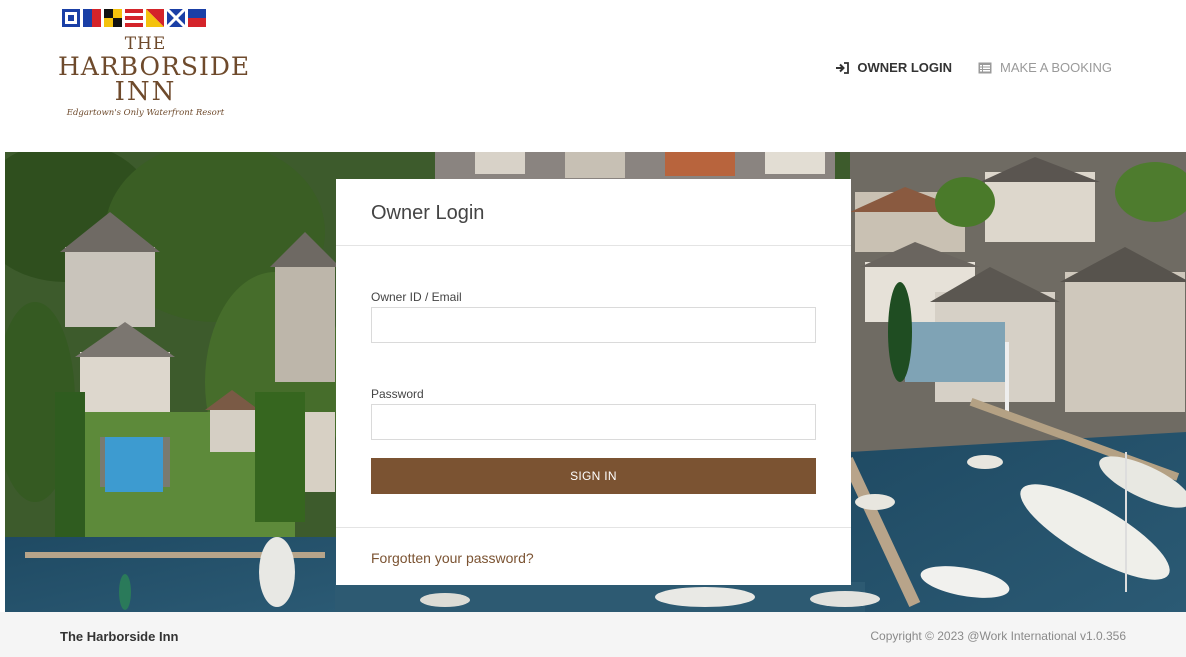 The width and height of the screenshot is (1186, 657). Describe the element at coordinates (119, 636) in the screenshot. I see `footer-brand-name: The Harborside Inn` at that location.